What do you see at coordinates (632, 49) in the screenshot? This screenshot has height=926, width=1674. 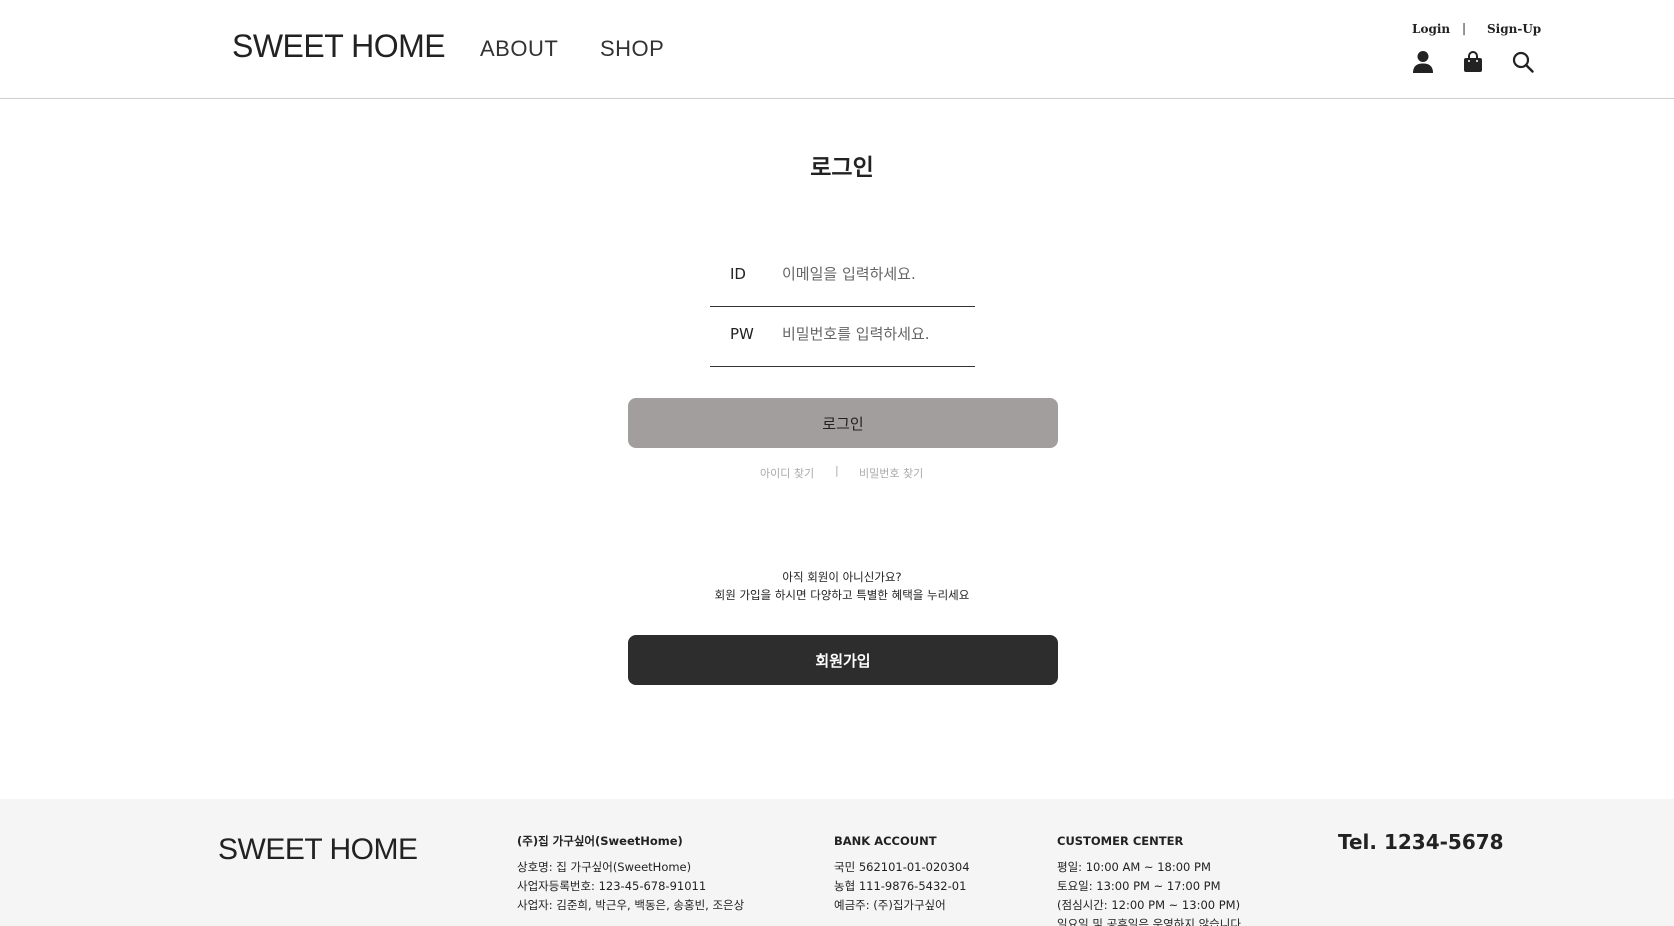 I see `nav-shop: SHOP` at bounding box center [632, 49].